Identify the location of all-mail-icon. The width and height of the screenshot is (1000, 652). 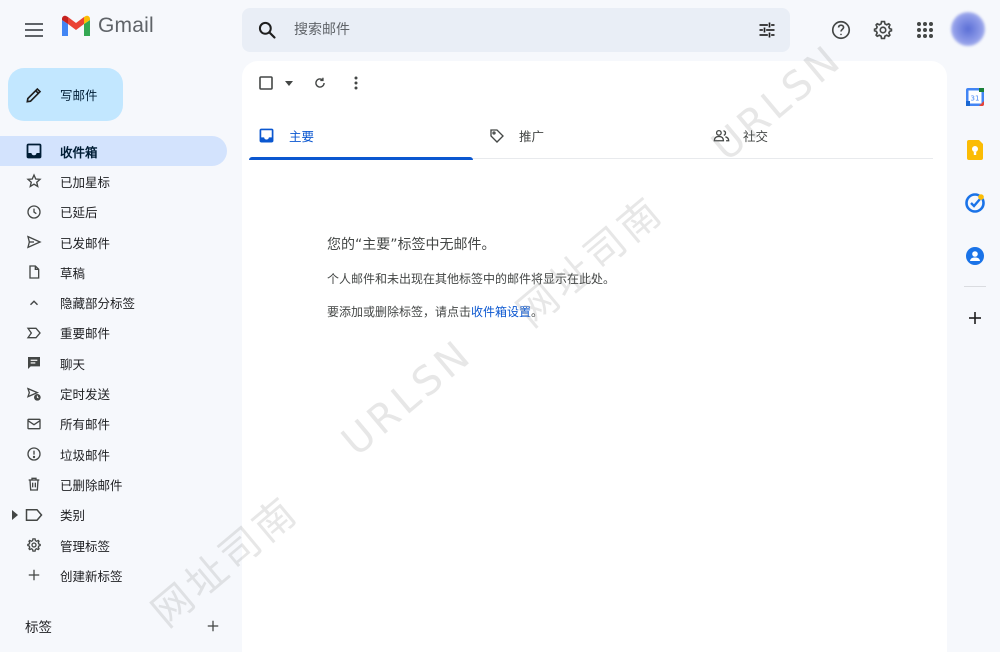
(34, 424).